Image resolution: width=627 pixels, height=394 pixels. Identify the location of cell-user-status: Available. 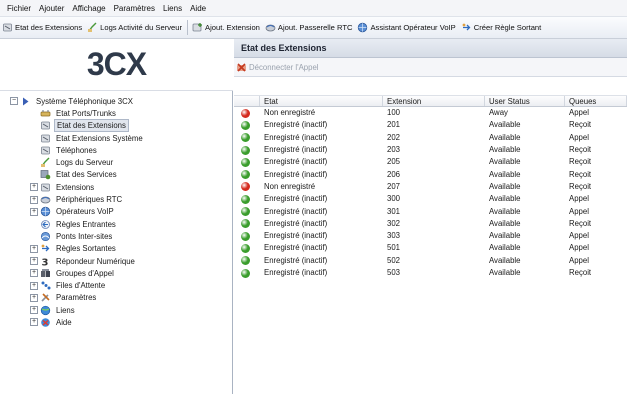
(505, 162).